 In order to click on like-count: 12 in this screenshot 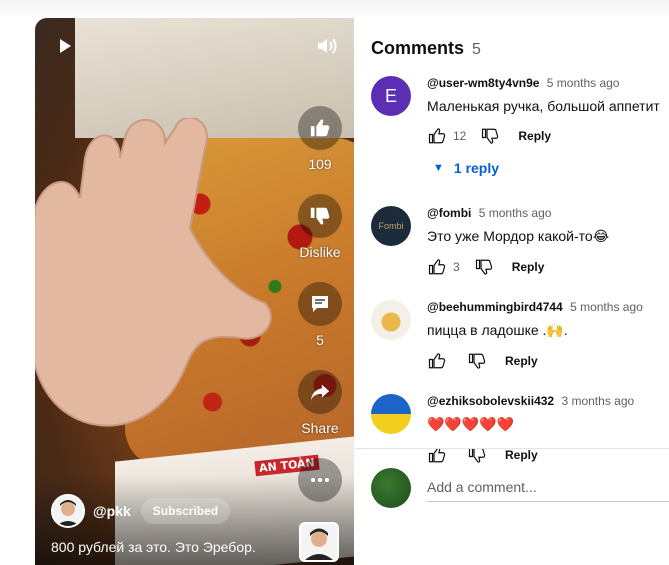, I will do `click(460, 136)`.